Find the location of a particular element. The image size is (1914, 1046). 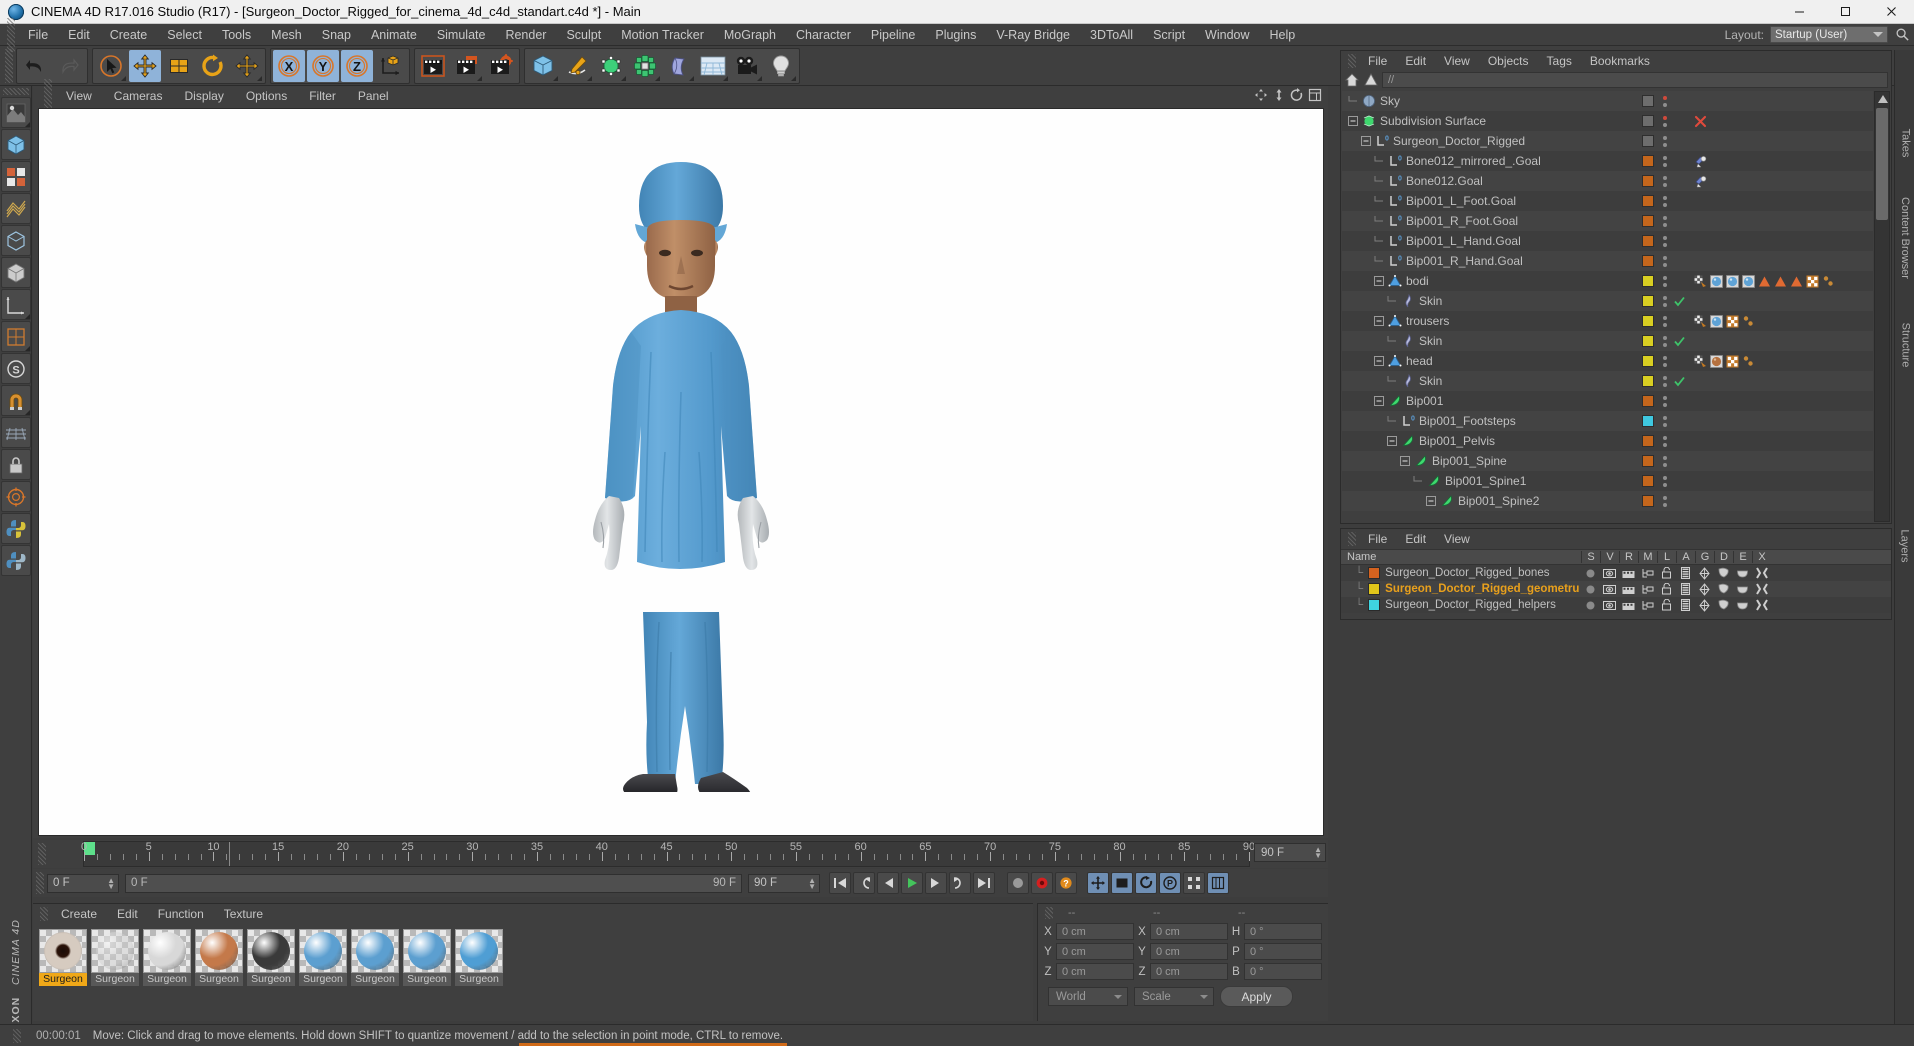

layer-toggle-d is located at coordinates (1723, 573).